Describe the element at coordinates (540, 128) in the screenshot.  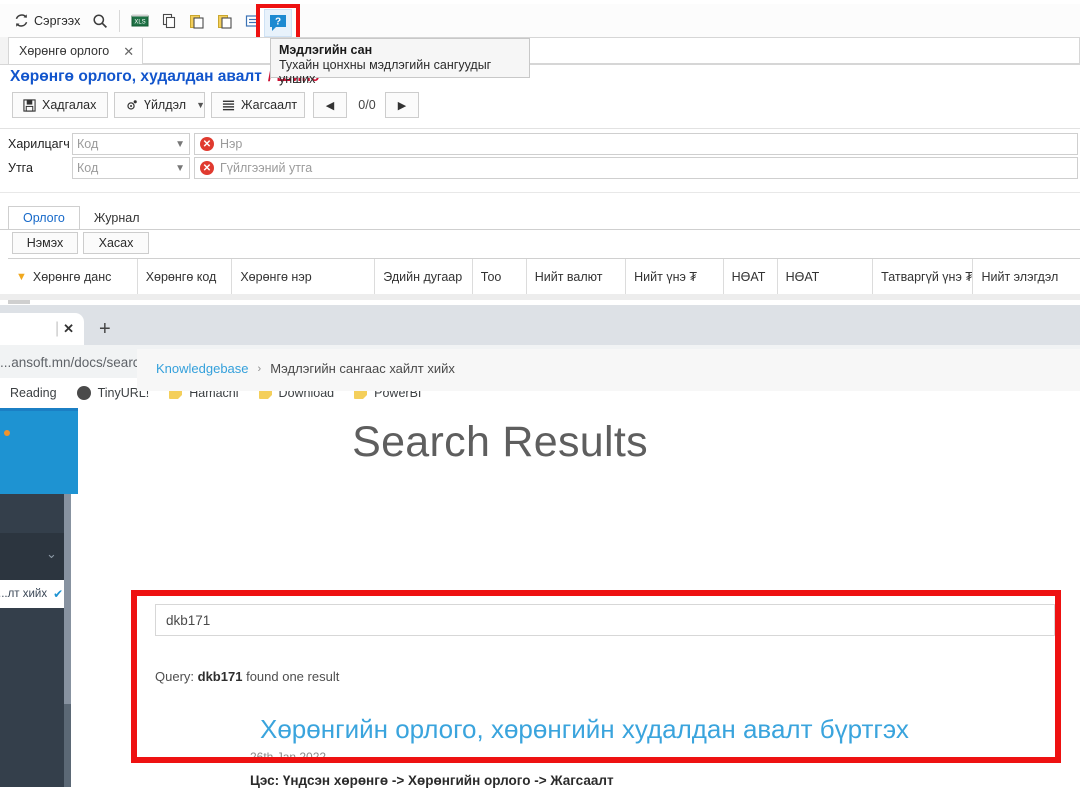
I see `form-divider` at that location.